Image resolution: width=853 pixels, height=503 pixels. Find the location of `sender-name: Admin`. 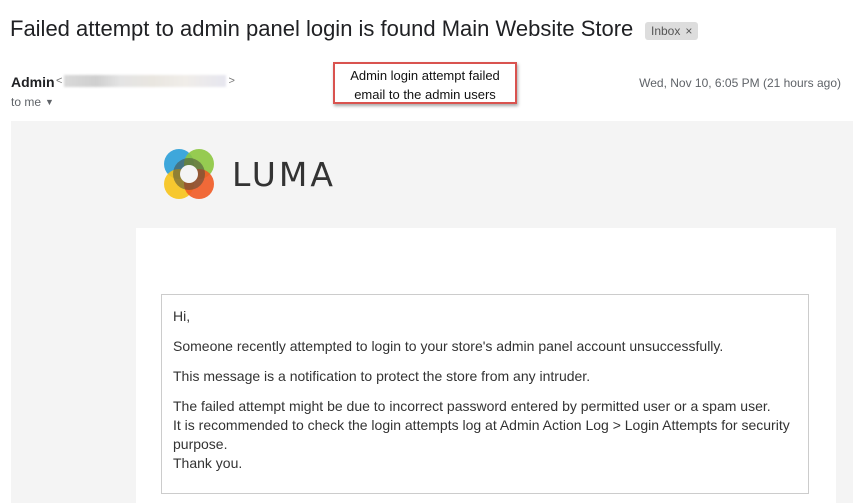

sender-name: Admin is located at coordinates (33, 82).